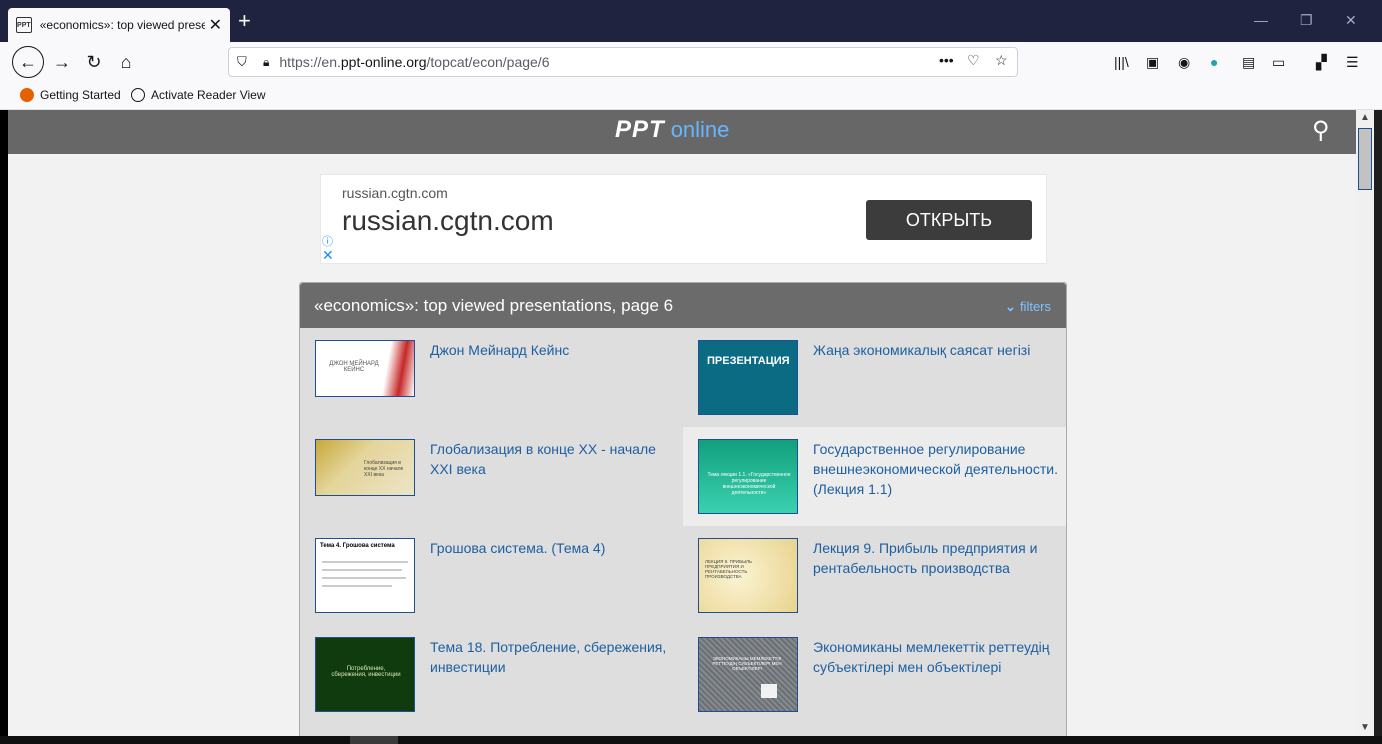 The image size is (1382, 744). I want to click on scrollbar-thumb, so click(1365, 159).